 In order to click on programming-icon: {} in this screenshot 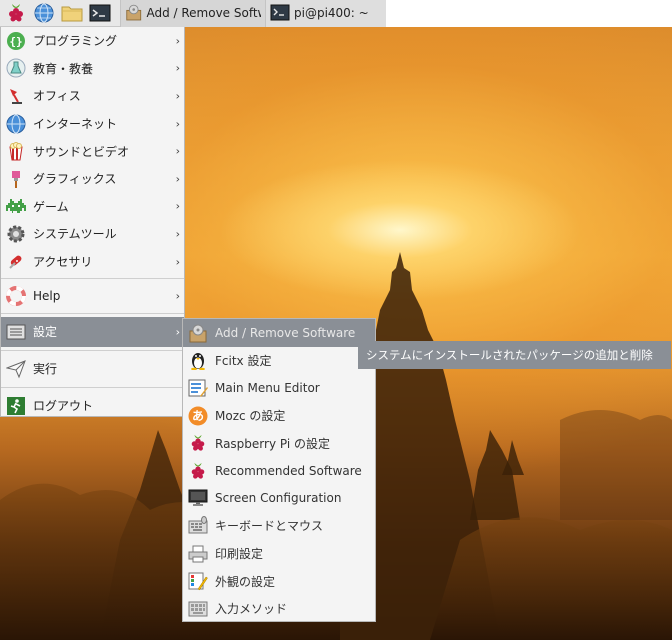, I will do `click(16, 41)`.